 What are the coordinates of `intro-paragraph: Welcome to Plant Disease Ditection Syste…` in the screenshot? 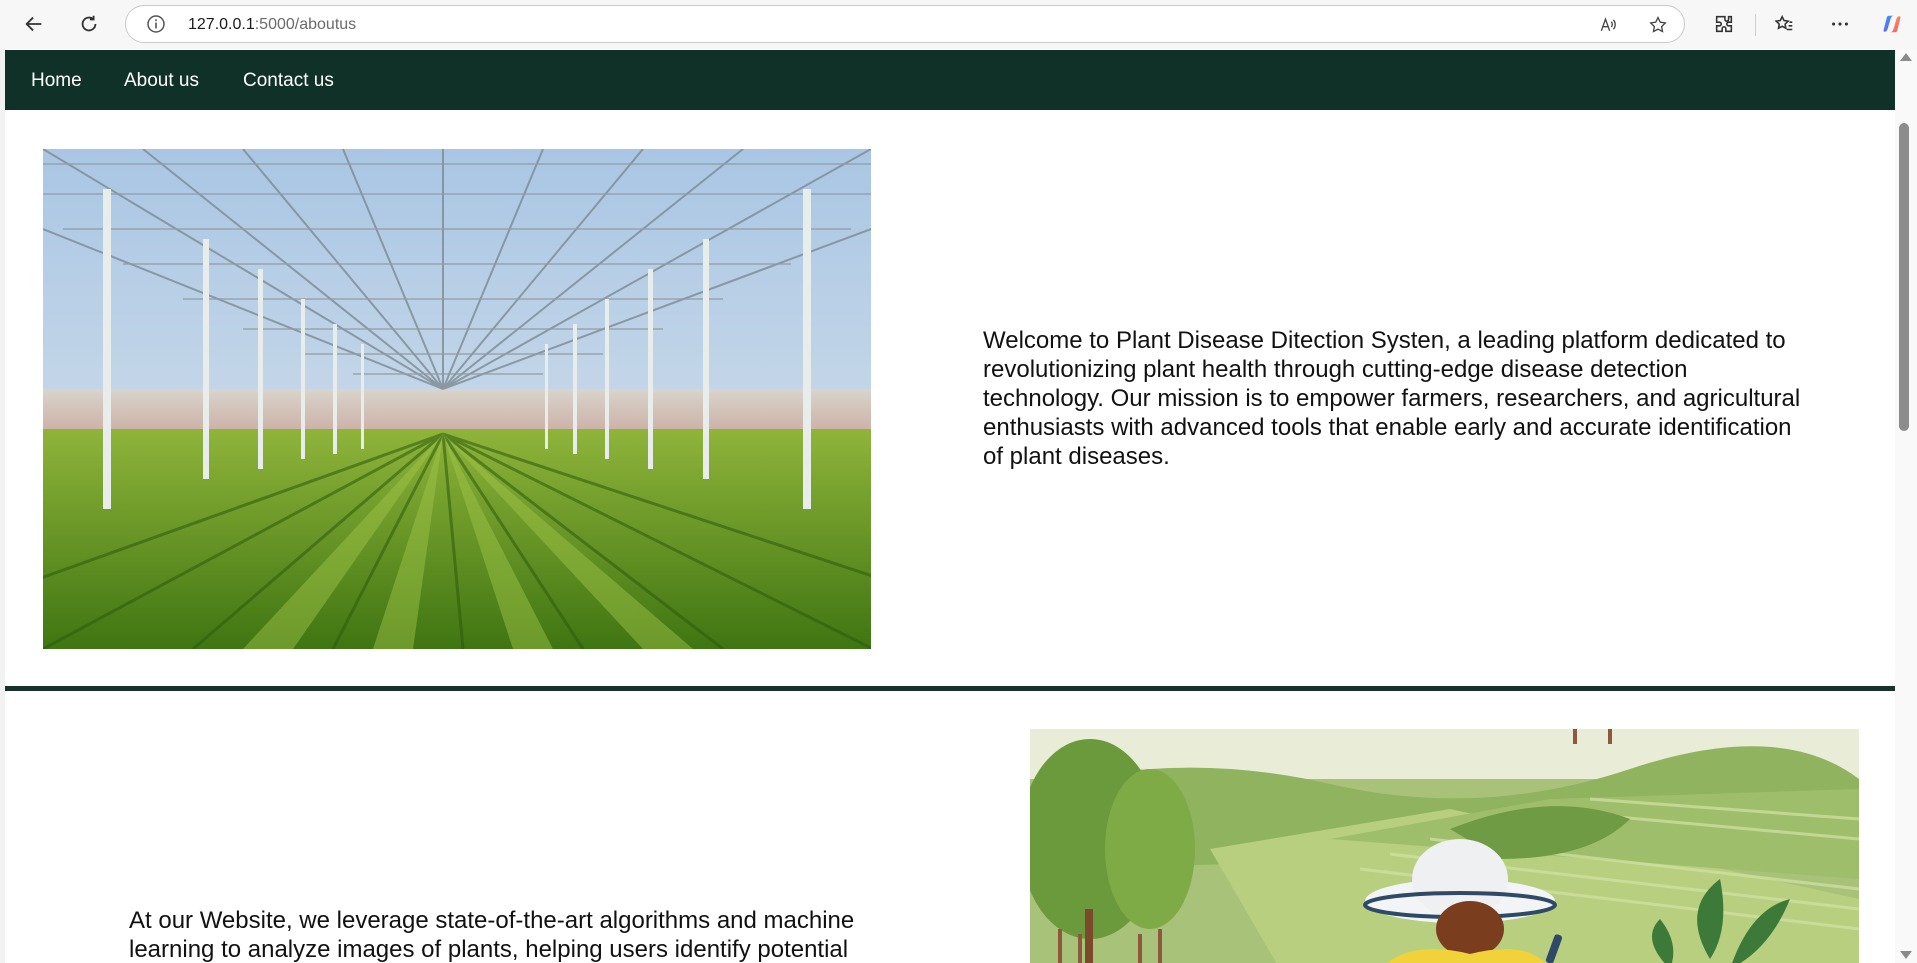 It's located at (1392, 398).